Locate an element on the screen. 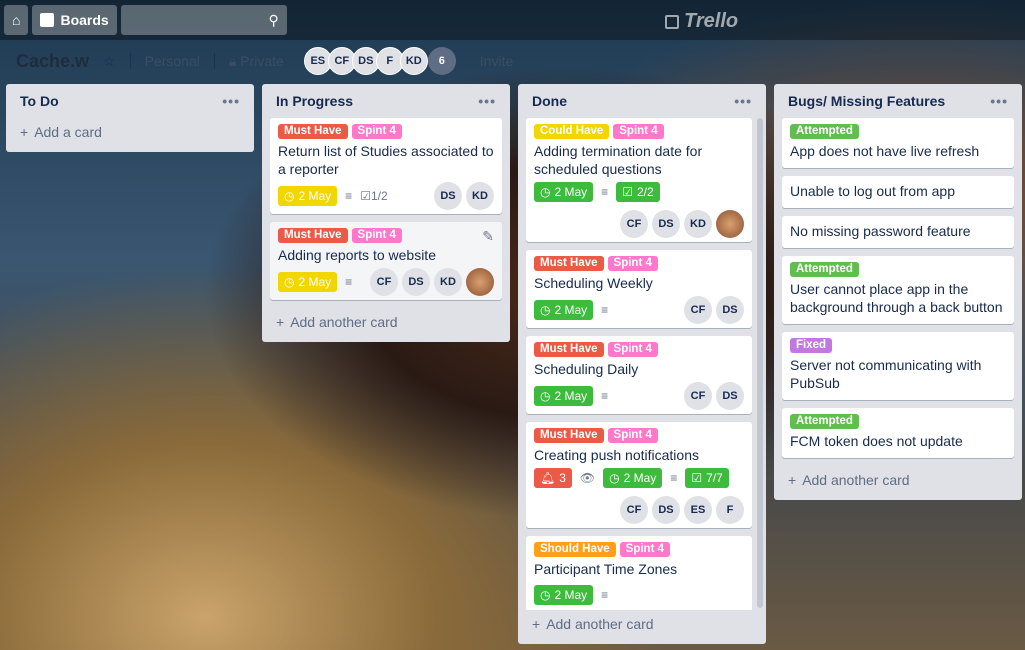  member-avatar: F is located at coordinates (730, 510).